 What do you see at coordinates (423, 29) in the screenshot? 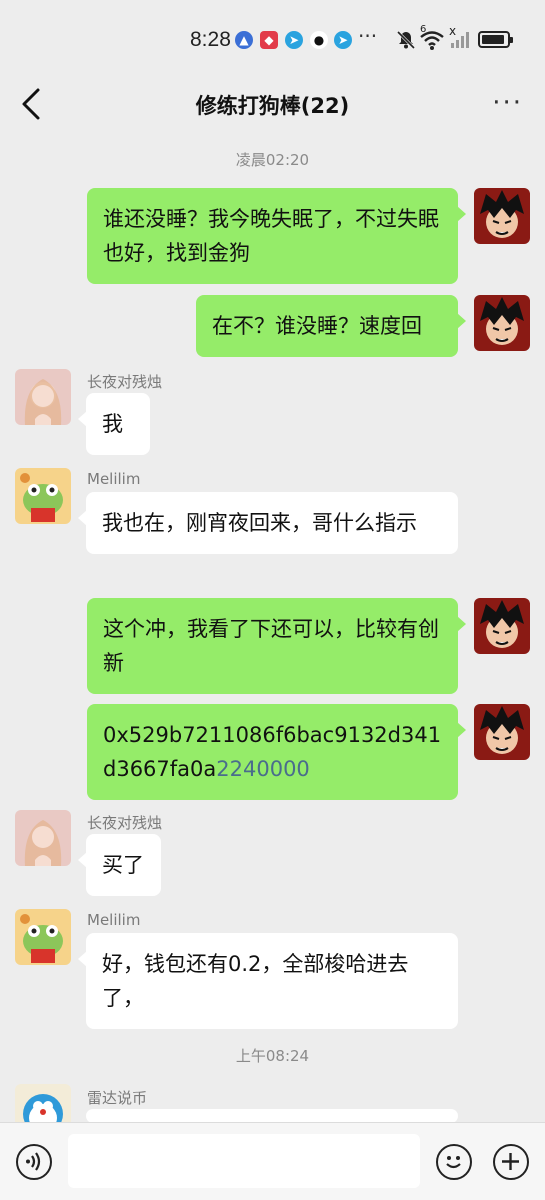
I see `network-type-label: 6` at bounding box center [423, 29].